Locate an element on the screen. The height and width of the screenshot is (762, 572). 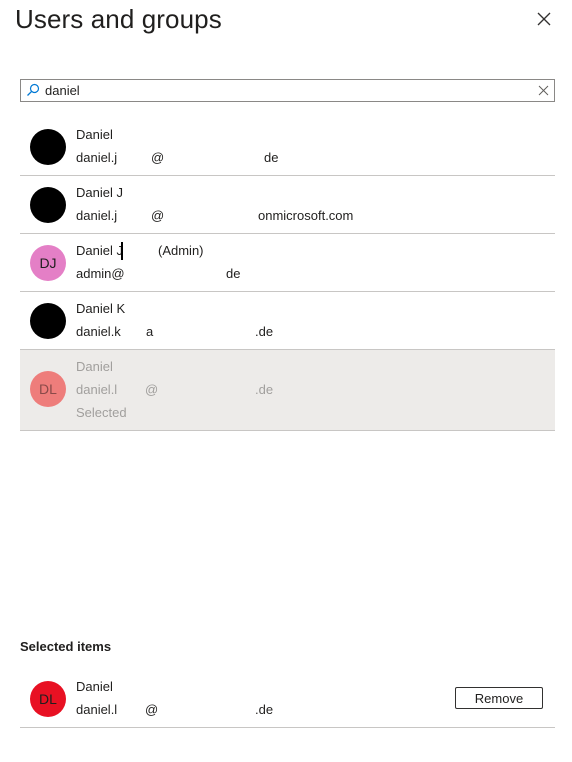
email-at-sign: a is located at coordinates (150, 331).